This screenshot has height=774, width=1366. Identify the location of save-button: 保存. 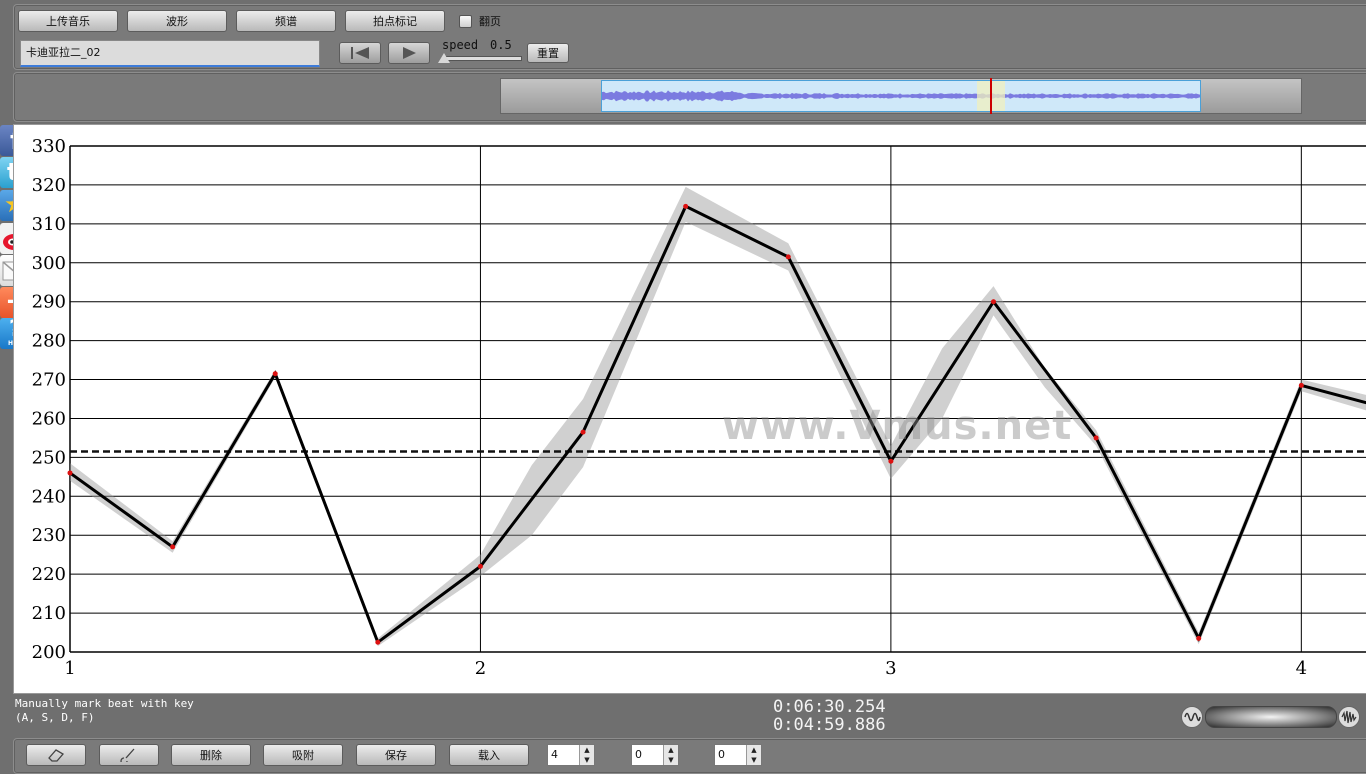
(396, 755).